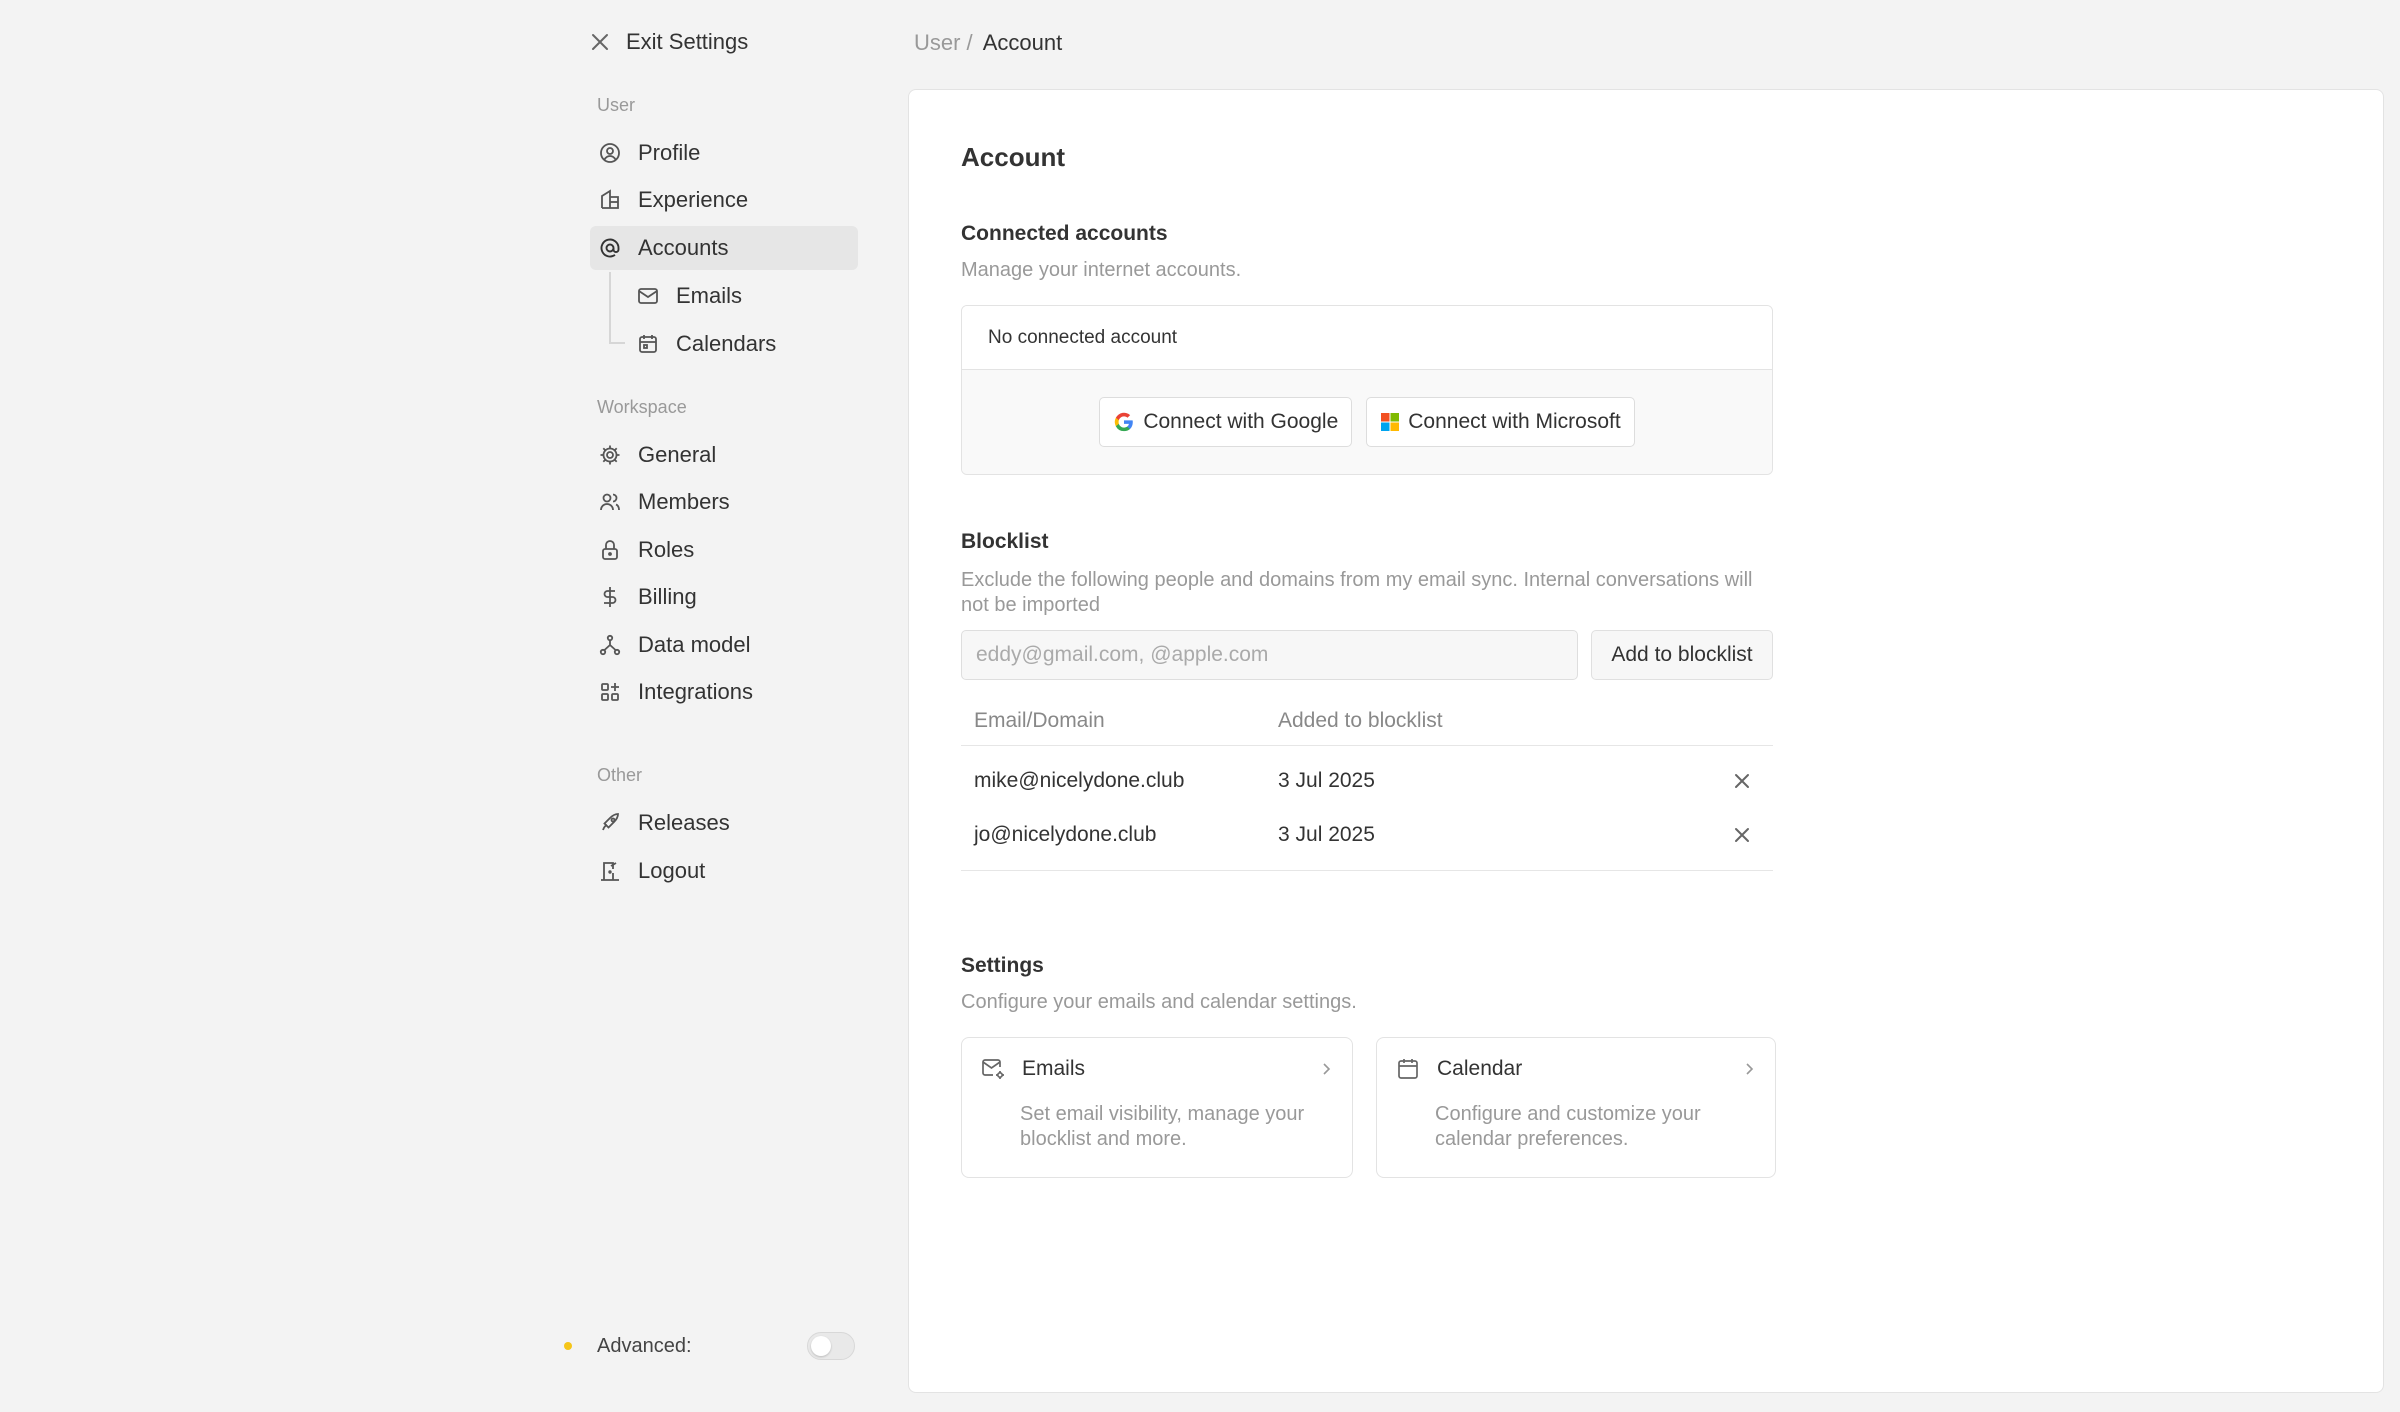 The image size is (2400, 1412). Describe the element at coordinates (669, 152) in the screenshot. I see `sidebar-item-label: Profile` at that location.